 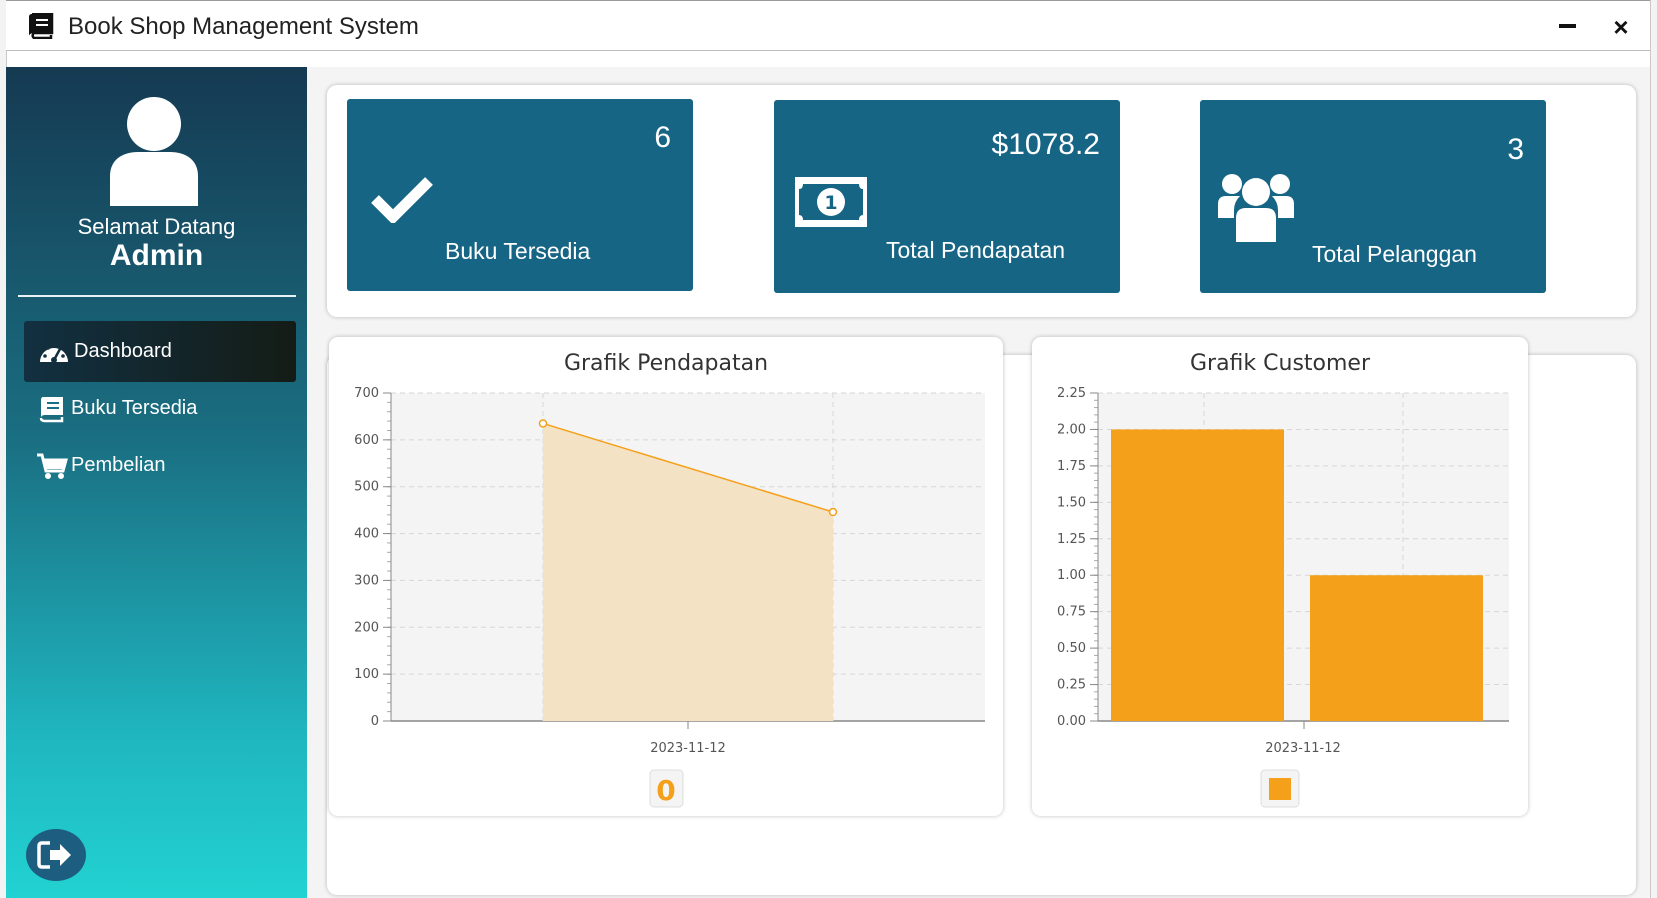 What do you see at coordinates (1071, 685) in the screenshot?
I see `chart2-y-tick-label: 0.25` at bounding box center [1071, 685].